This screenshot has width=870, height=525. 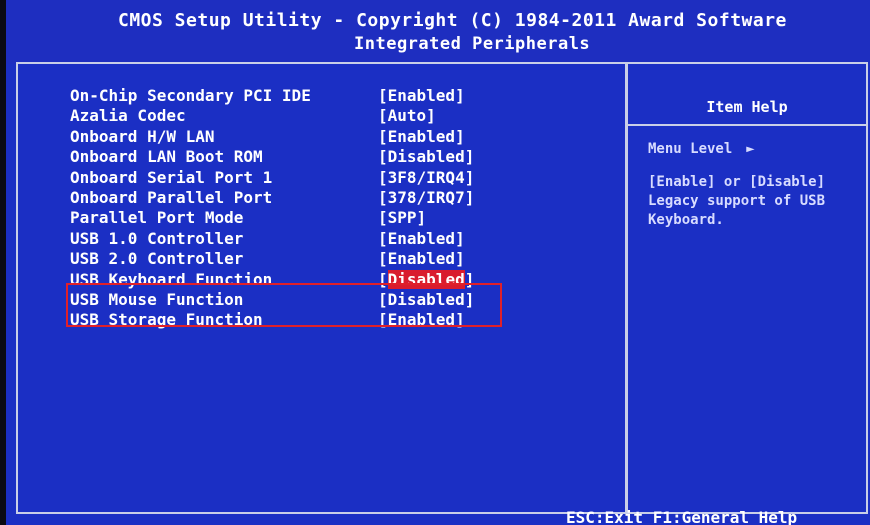 I want to click on setting-value: [Auto], so click(x=407, y=115).